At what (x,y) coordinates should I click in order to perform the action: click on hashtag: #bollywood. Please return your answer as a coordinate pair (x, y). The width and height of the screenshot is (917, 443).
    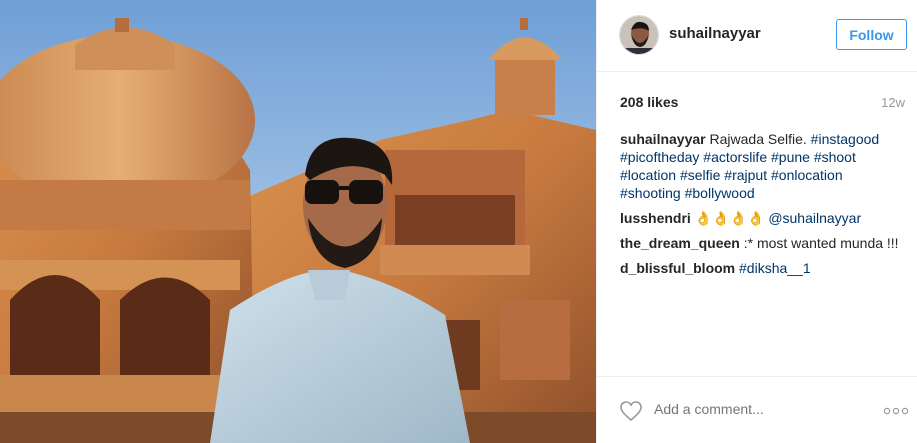
    Looking at the image, I should click on (720, 193).